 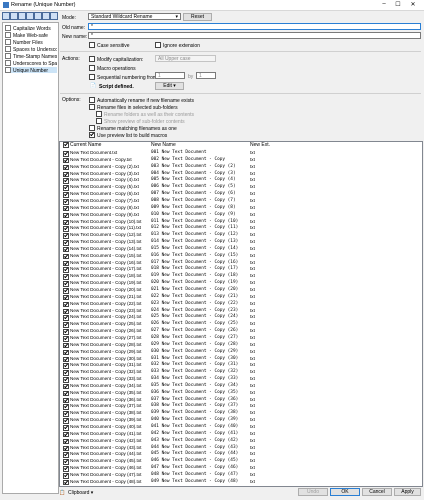 I want to click on export-preset-icon, so click(x=46, y=16).